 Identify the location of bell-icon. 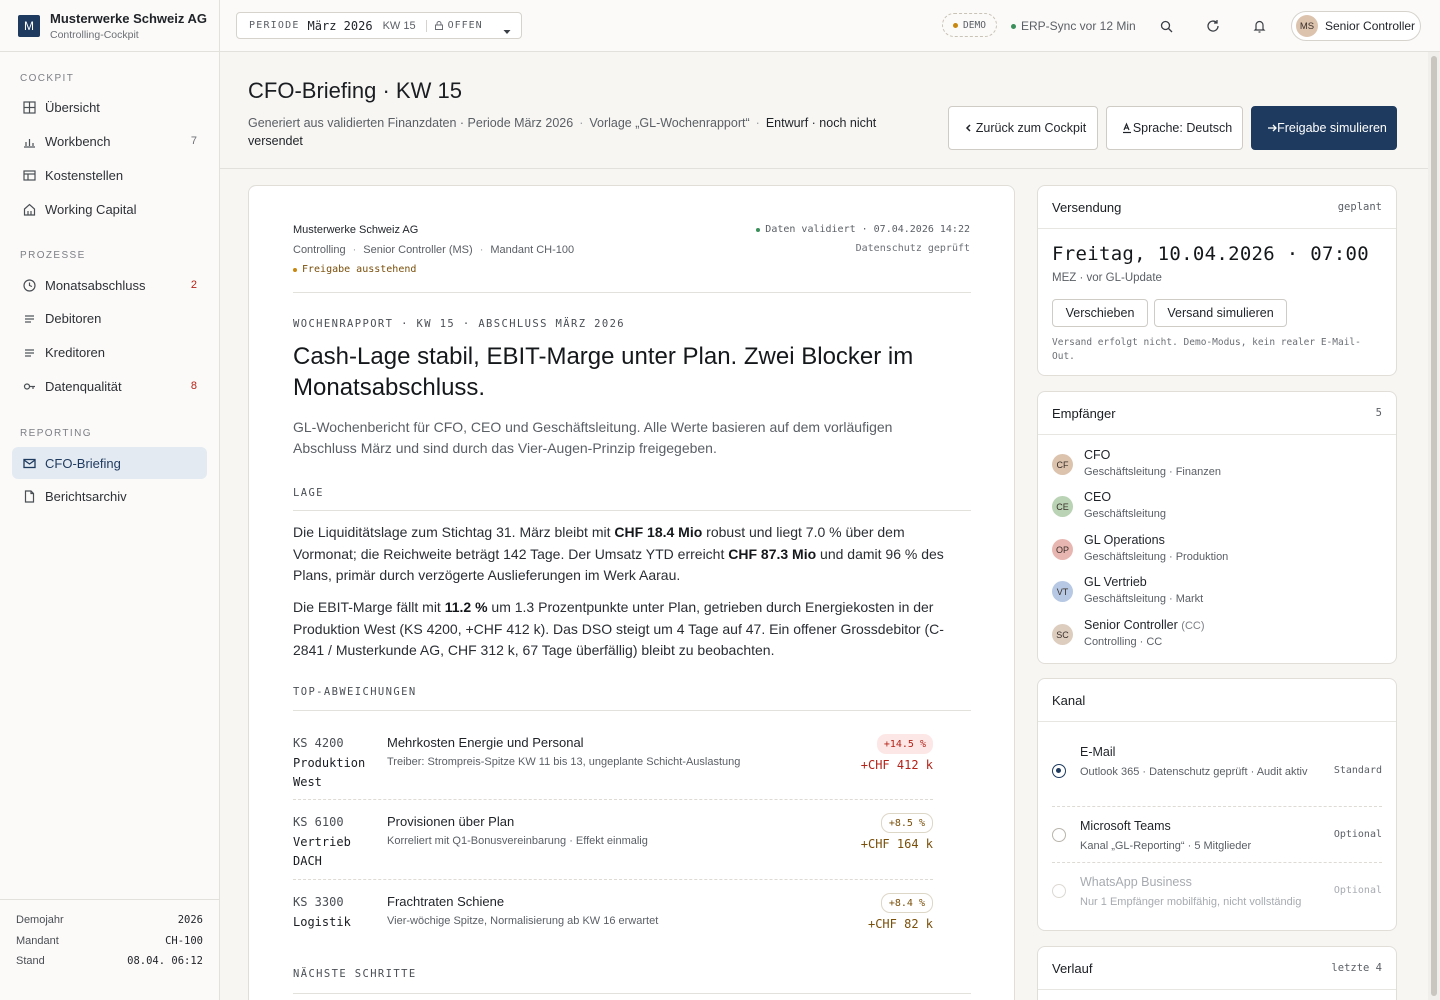
(1259, 26).